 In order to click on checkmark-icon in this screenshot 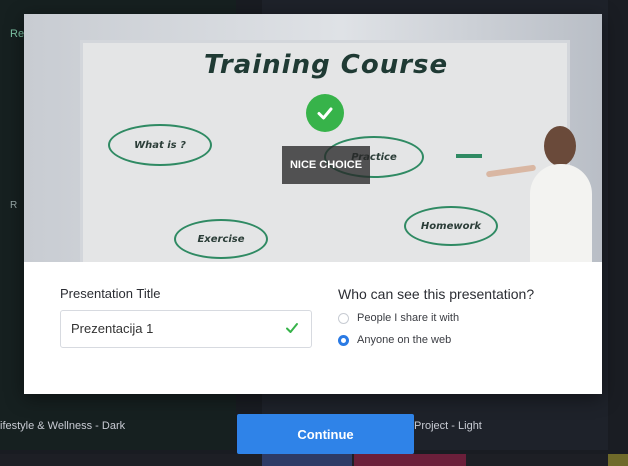, I will do `click(292, 330)`.